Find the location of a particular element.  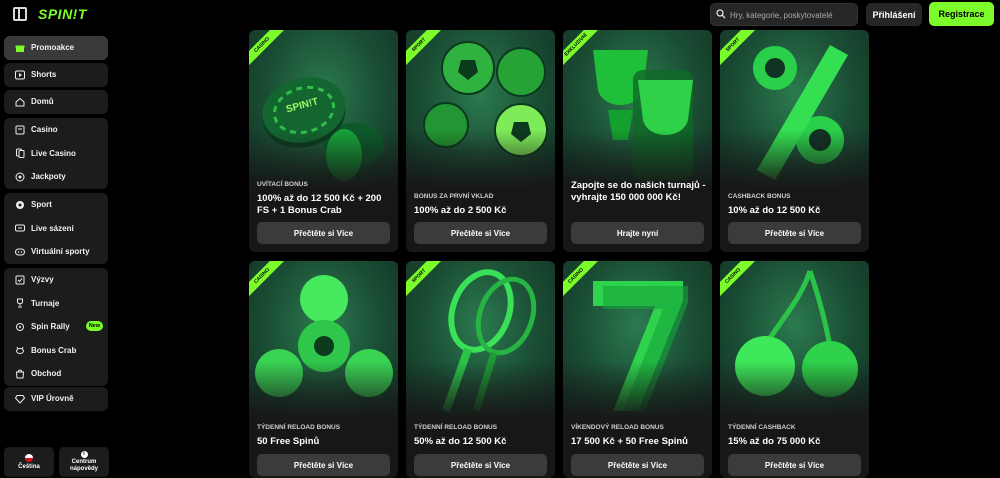

sidebar-item-vip-urovne: VIP Úrovně is located at coordinates (56, 399).